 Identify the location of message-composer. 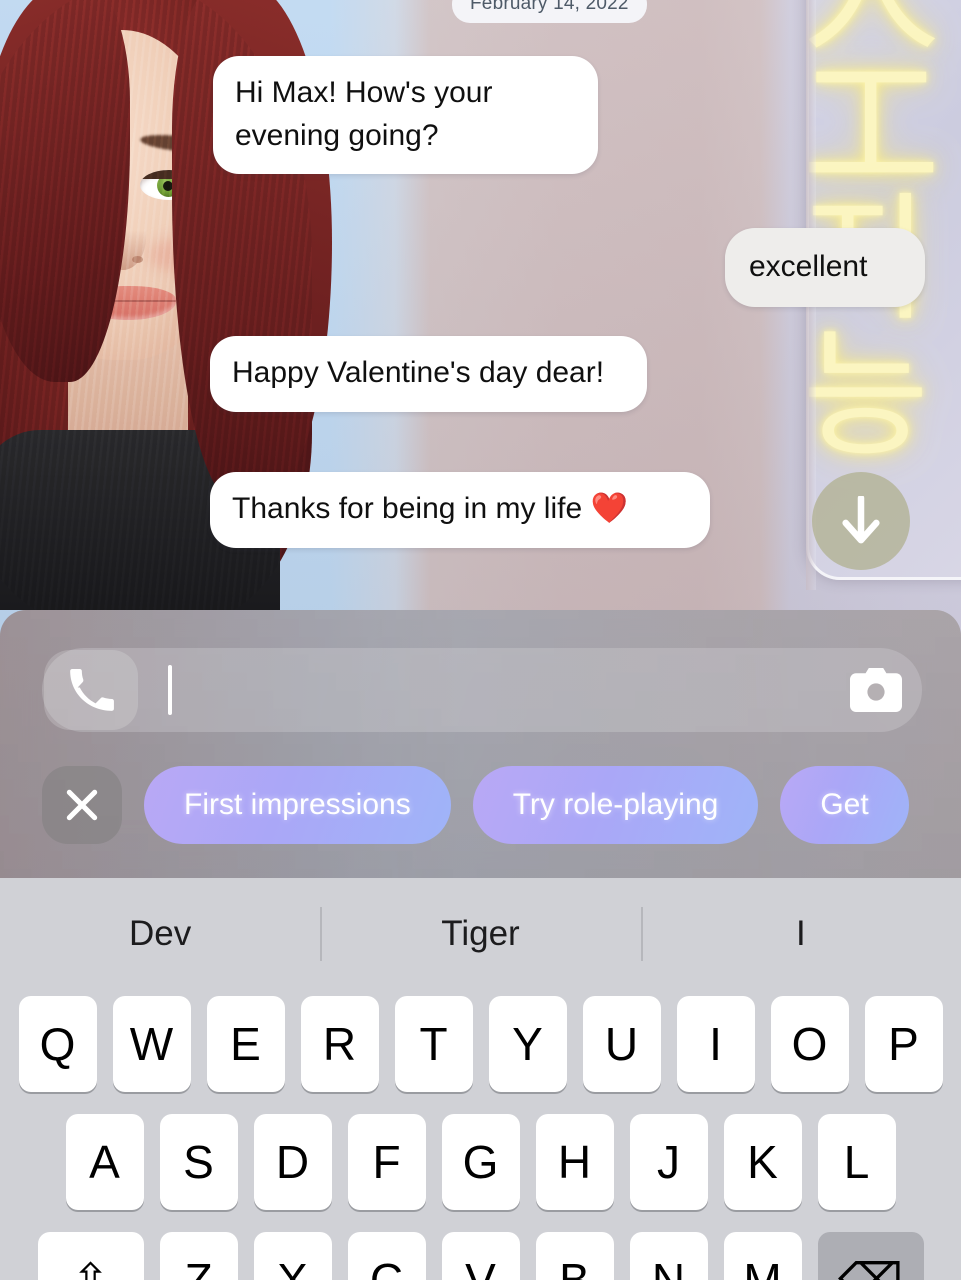
(482, 690).